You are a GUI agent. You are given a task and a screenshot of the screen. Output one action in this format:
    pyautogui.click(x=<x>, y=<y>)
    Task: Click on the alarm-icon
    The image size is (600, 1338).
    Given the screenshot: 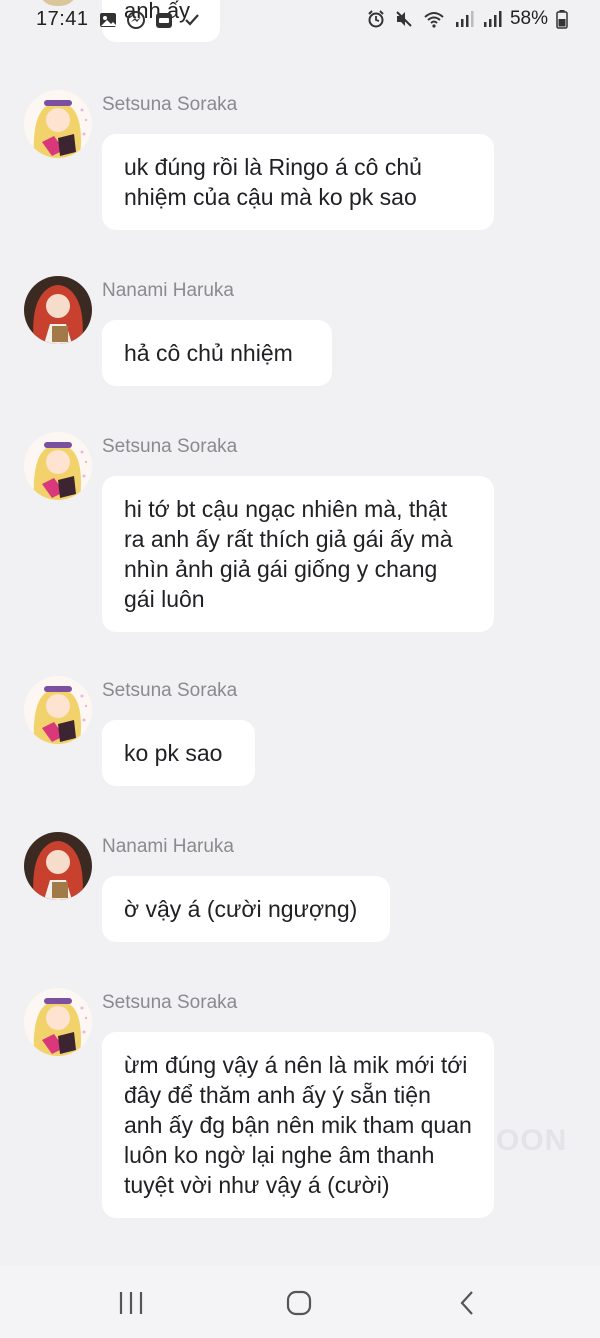 What is the action you would take?
    pyautogui.click(x=376, y=19)
    